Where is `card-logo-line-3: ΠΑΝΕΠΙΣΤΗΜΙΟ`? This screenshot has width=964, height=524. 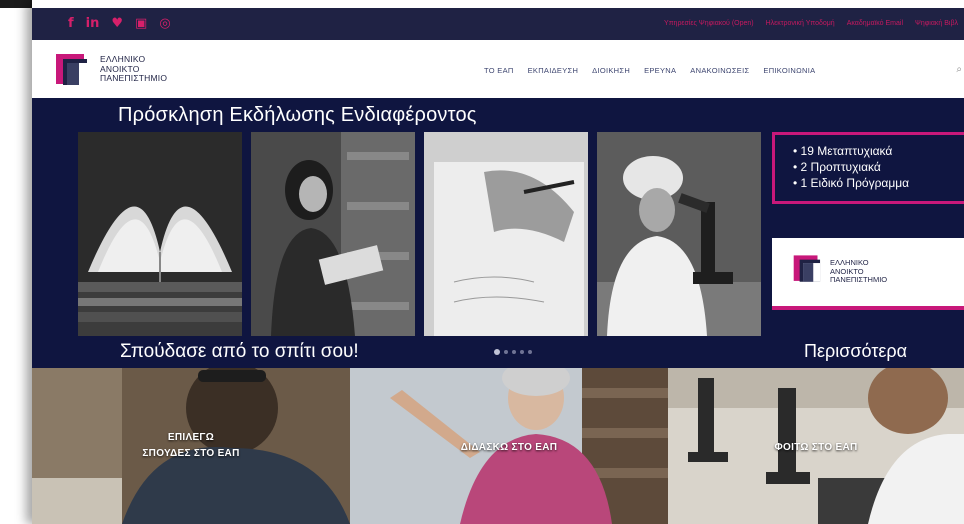 card-logo-line-3: ΠΑΝΕΠΙΣΤΗΜΙΟ is located at coordinates (859, 279).